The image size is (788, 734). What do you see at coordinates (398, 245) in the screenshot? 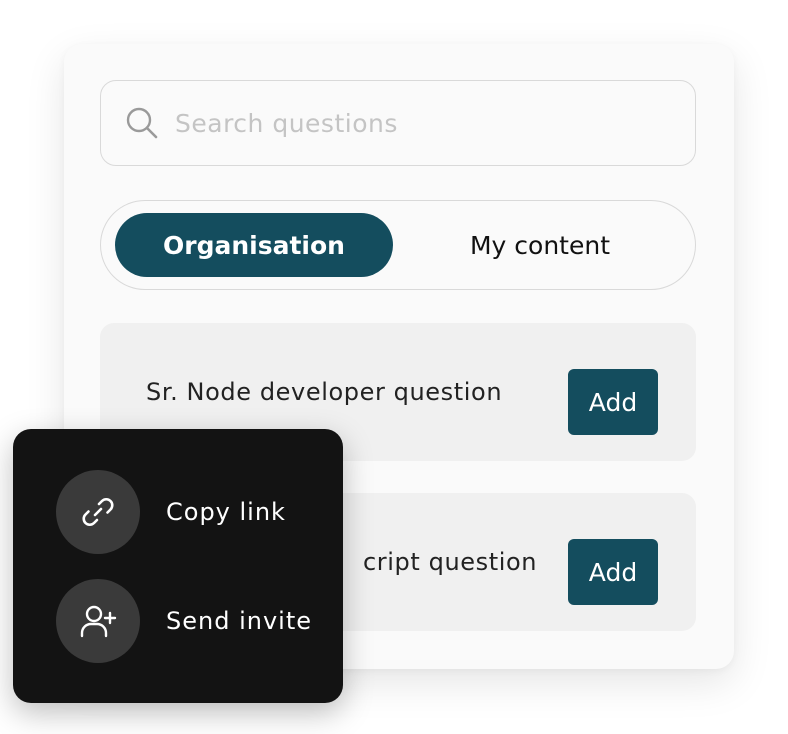
I see `content-source-toggle: Organisation My content` at bounding box center [398, 245].